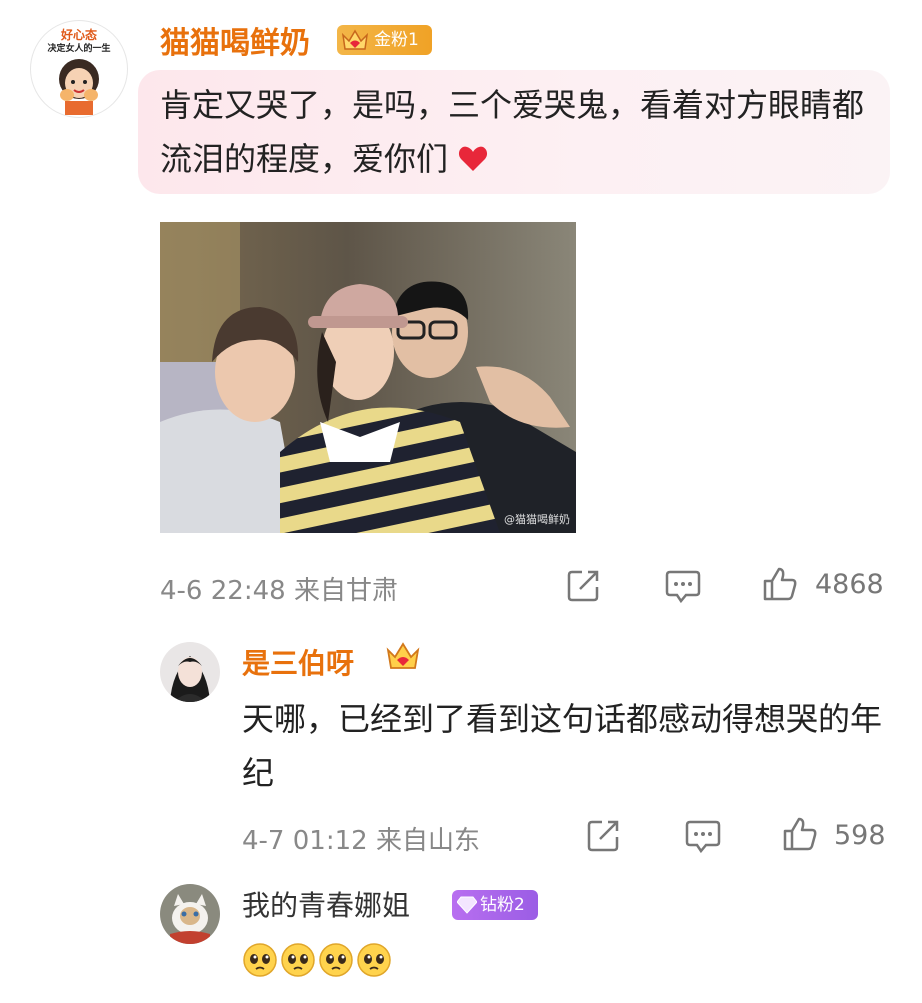 The height and width of the screenshot is (1003, 922). Describe the element at coordinates (849, 584) in the screenshot. I see `like-count: 4868` at that location.